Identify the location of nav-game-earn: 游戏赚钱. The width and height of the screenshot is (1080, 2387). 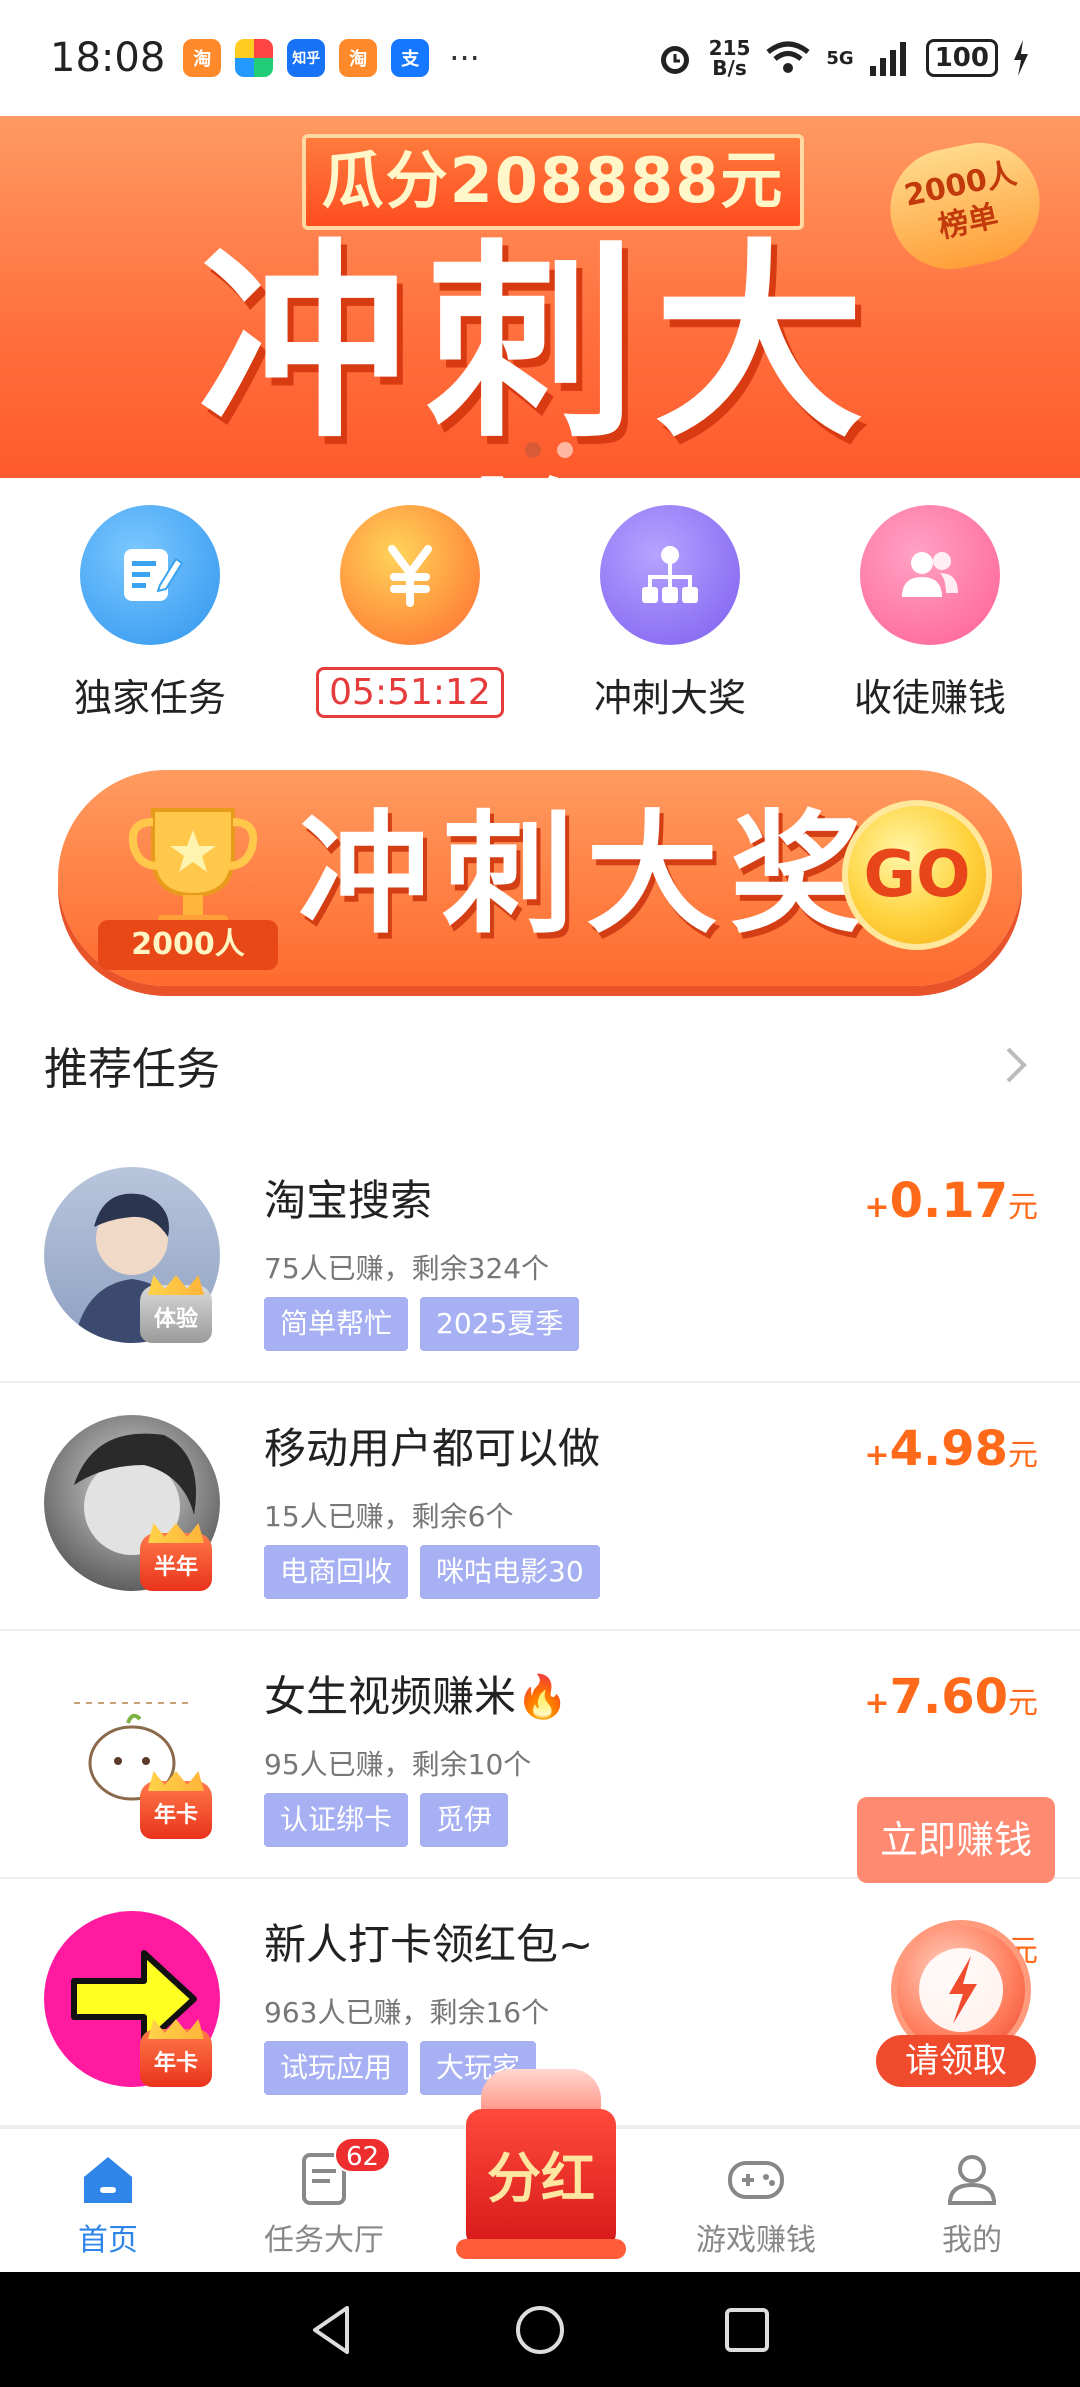
(756, 2200).